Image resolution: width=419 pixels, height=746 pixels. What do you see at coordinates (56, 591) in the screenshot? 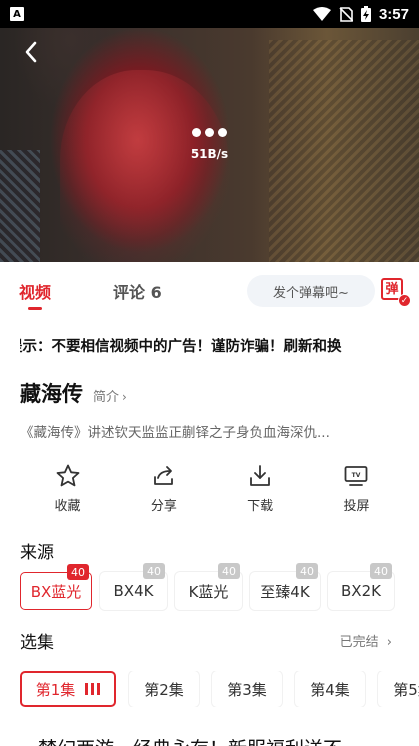
I see `source-label: BX蓝光` at bounding box center [56, 591].